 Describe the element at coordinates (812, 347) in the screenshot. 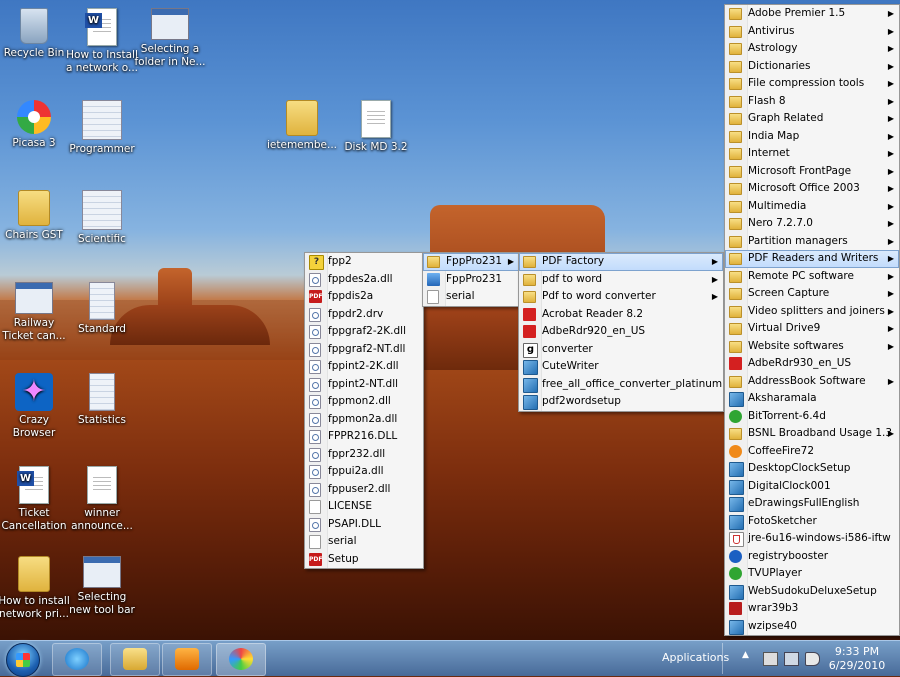

I see `menu-item: Website softwares▶` at that location.